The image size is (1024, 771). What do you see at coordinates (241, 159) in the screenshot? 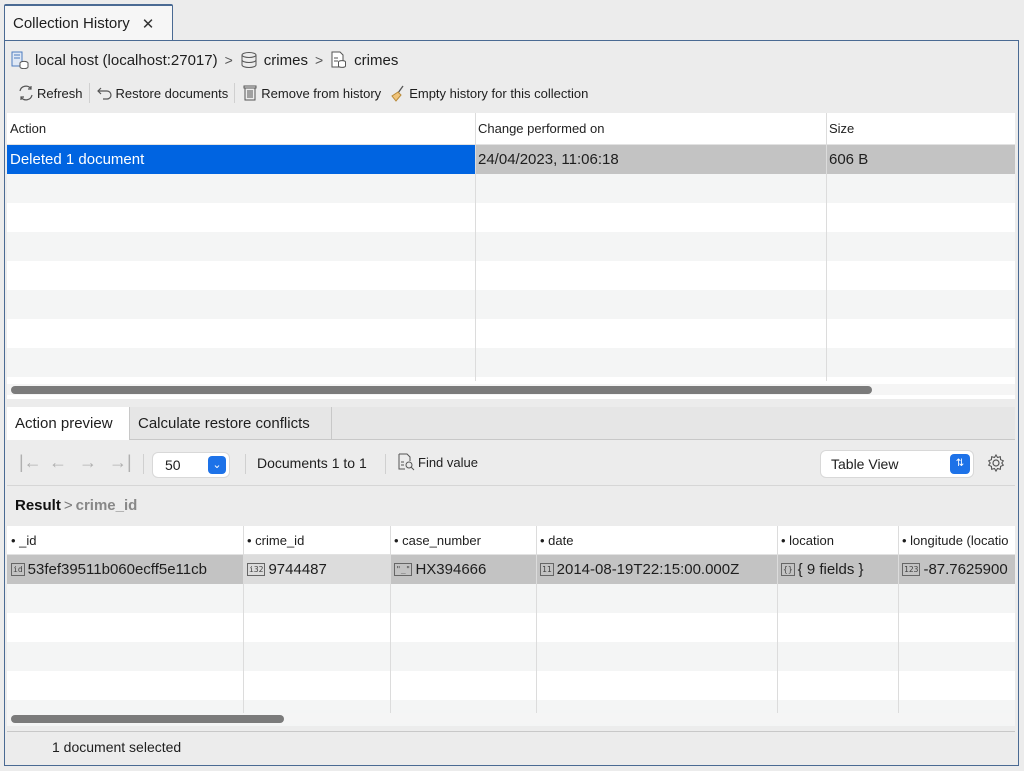
I see `history-cell-action: Deleted 1 document` at bounding box center [241, 159].